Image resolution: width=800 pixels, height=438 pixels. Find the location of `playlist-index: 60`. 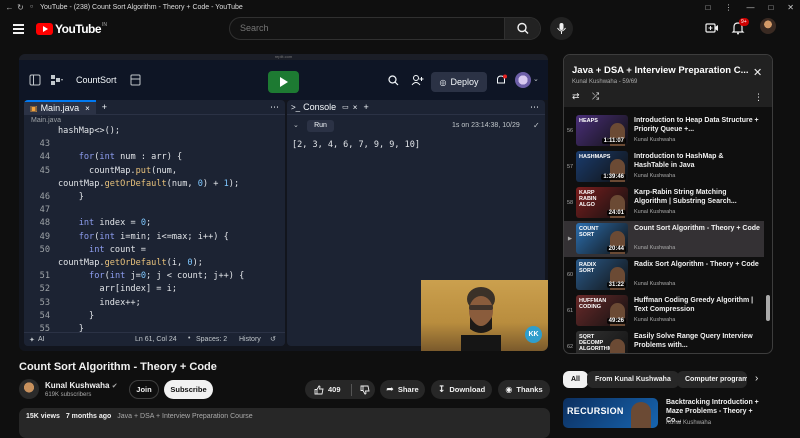

playlist-index: 60 is located at coordinates (570, 275).